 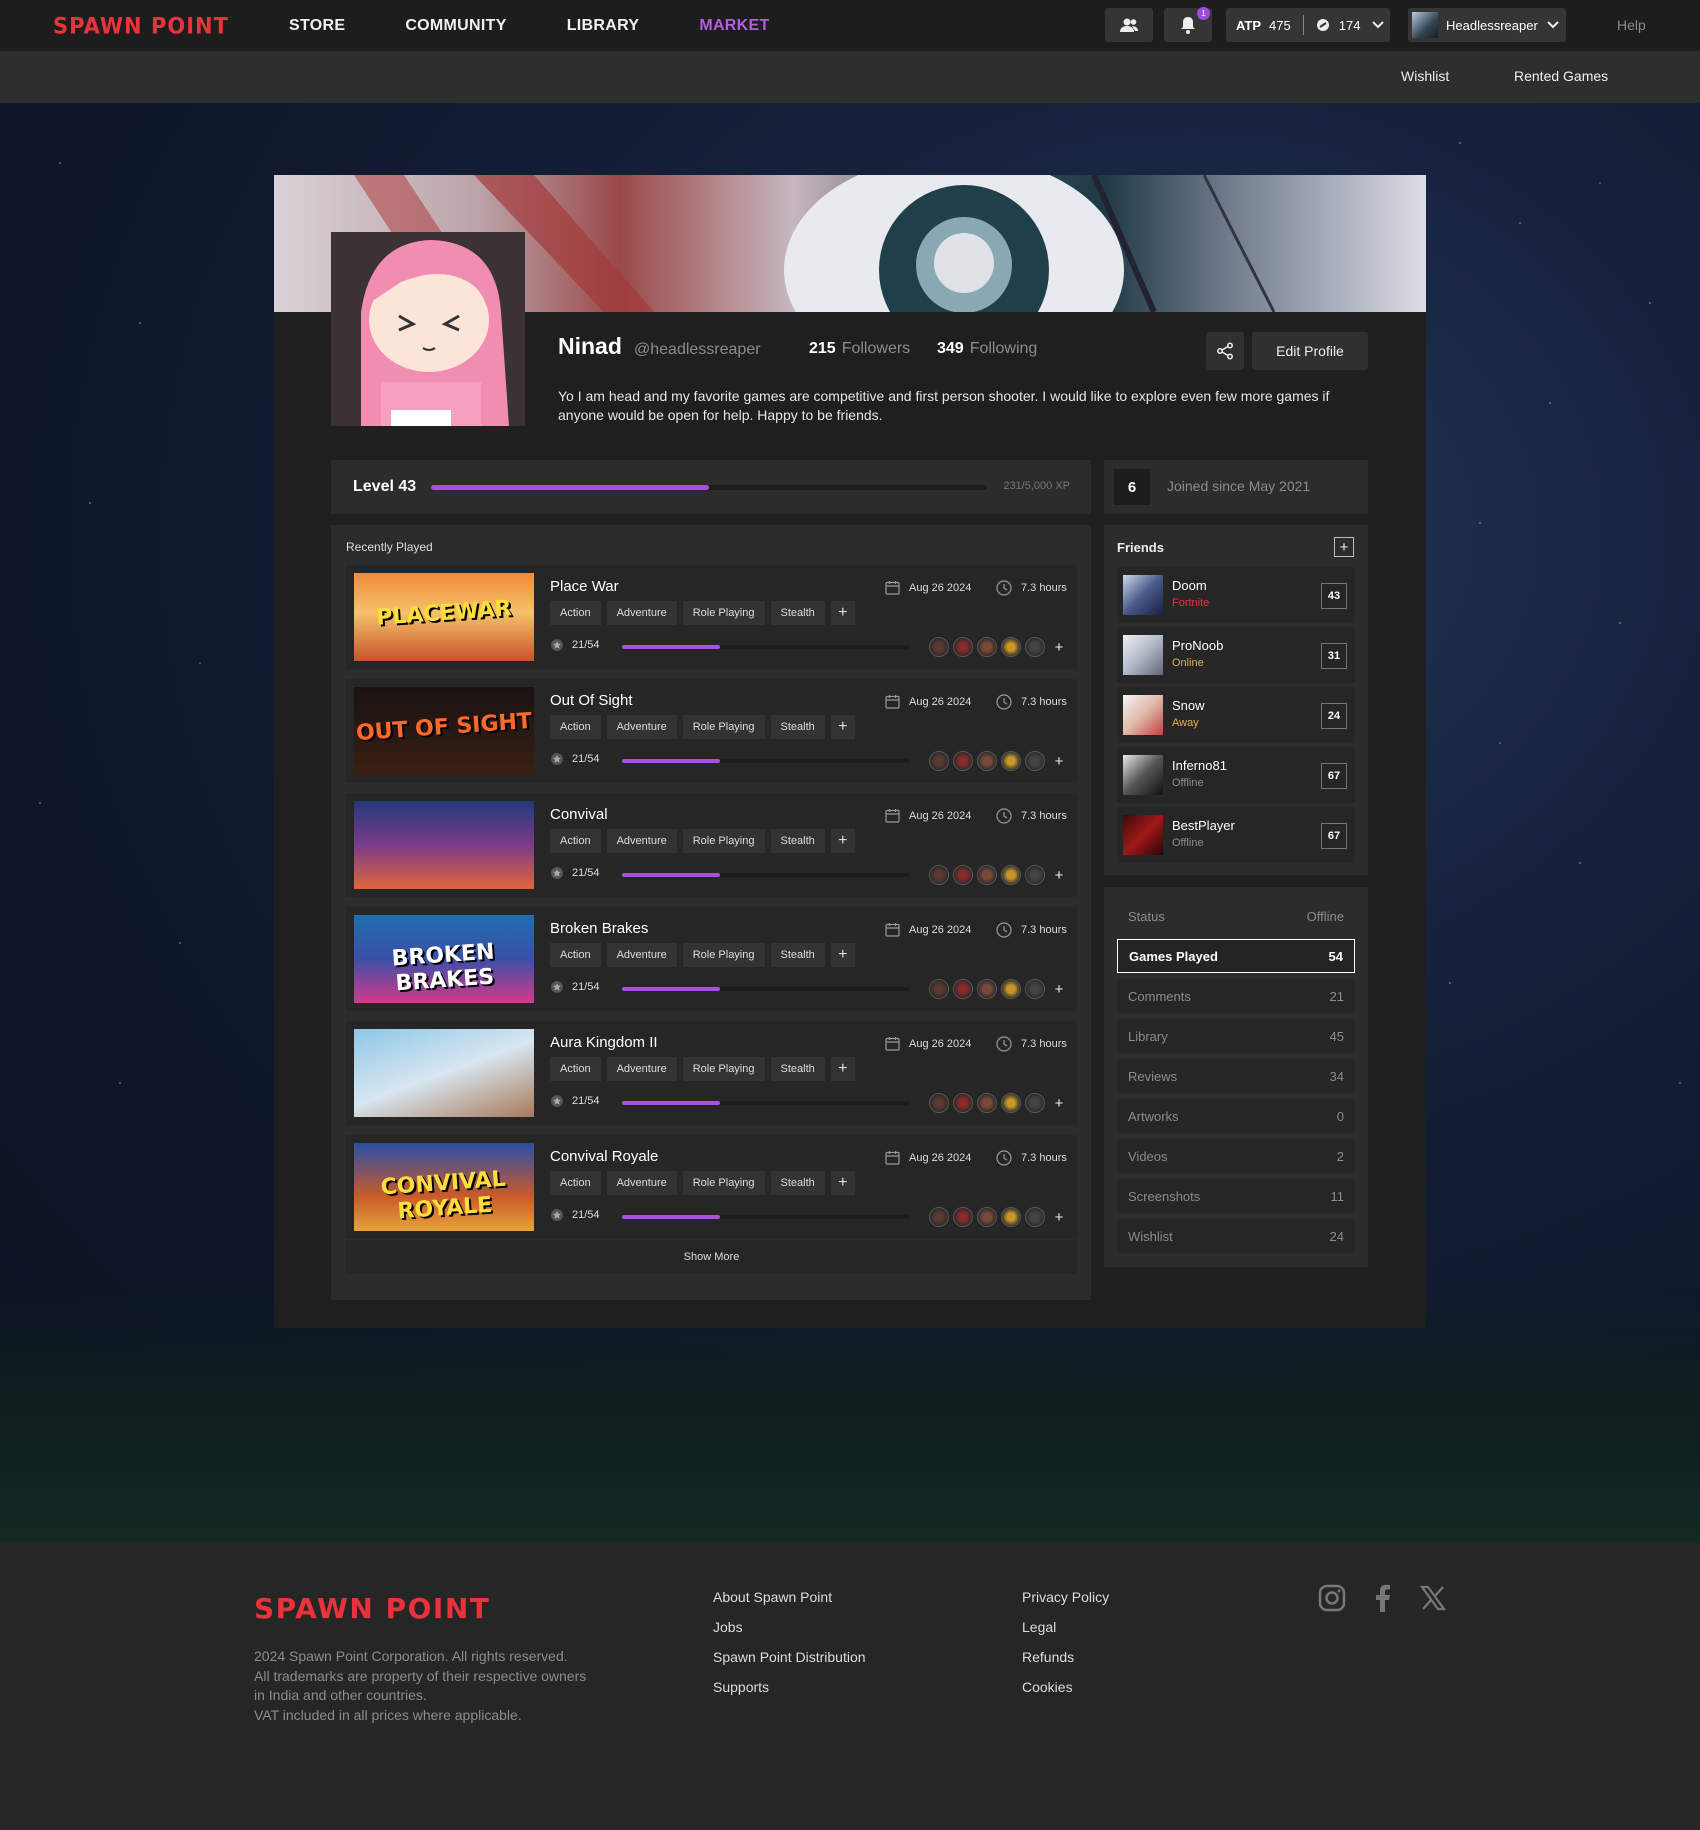 What do you see at coordinates (1236, 1236) in the screenshot?
I see `stat-row-wishlist: Wishlist 24` at bounding box center [1236, 1236].